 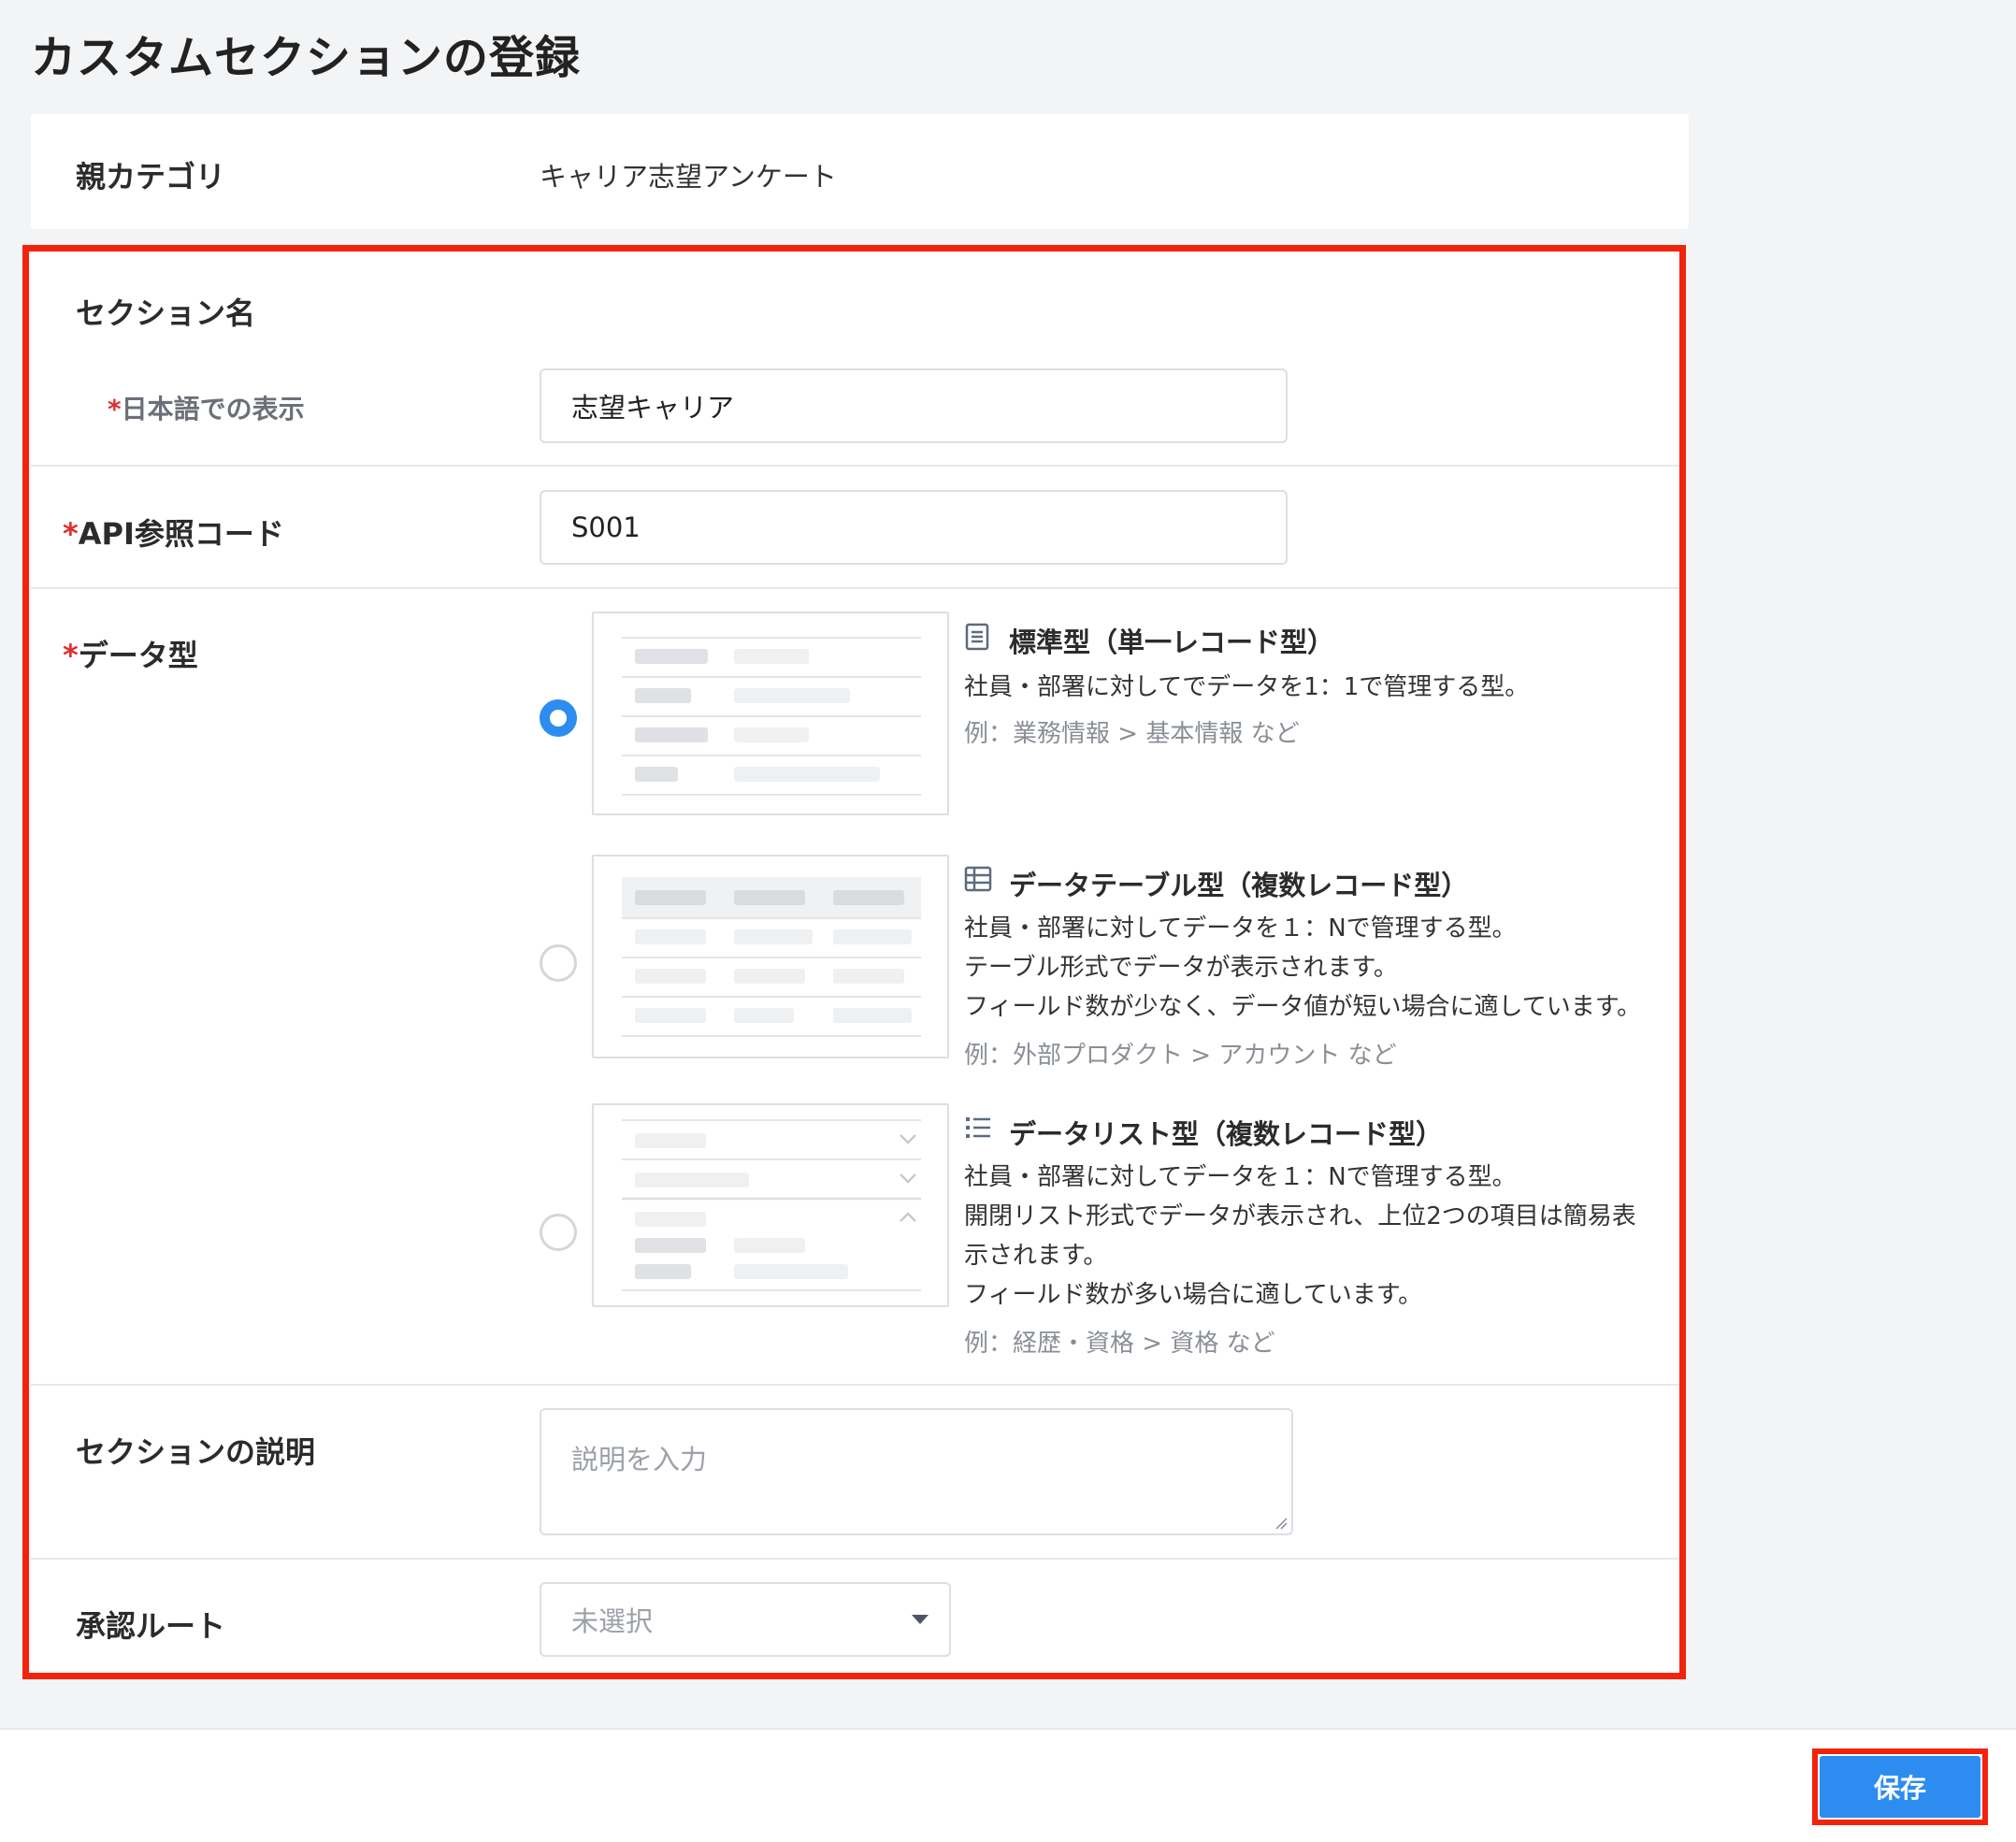 What do you see at coordinates (206, 409) in the screenshot?
I see `japanese-display-label: *日本語での表示` at bounding box center [206, 409].